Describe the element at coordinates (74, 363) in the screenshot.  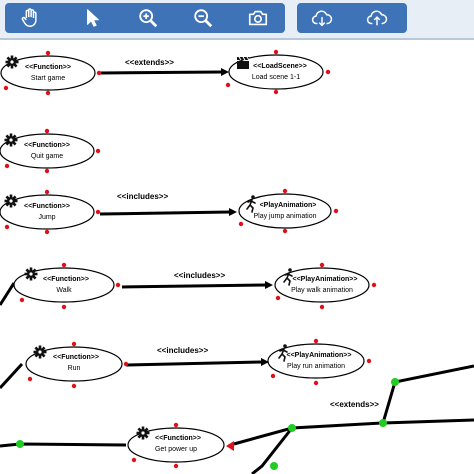
I see `use-case-run: <<Function>> Run` at that location.